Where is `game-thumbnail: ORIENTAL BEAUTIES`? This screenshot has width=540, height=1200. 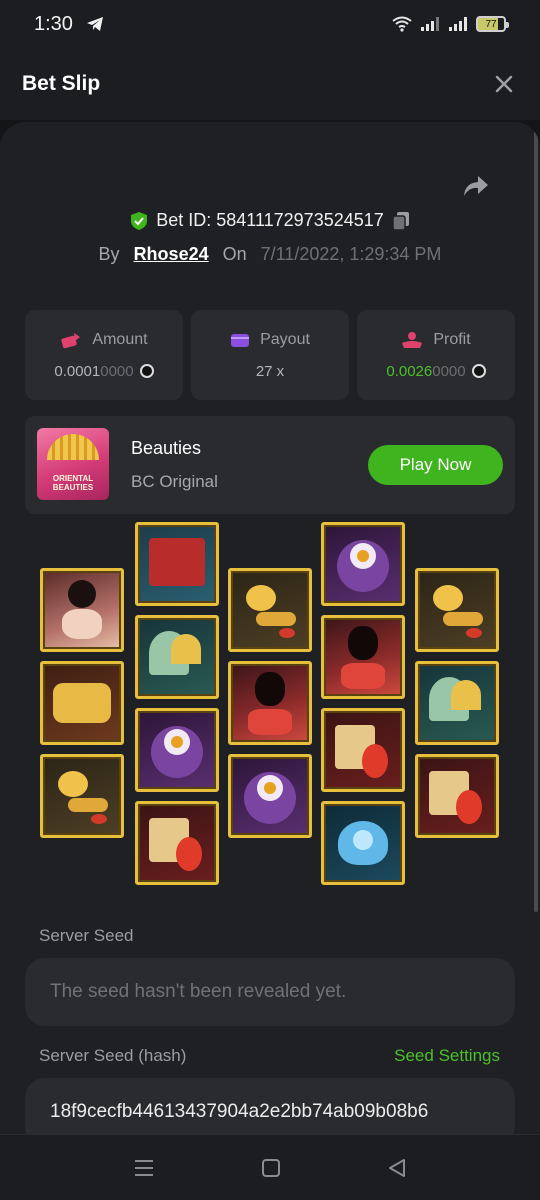
game-thumbnail: ORIENTAL BEAUTIES is located at coordinates (73, 464).